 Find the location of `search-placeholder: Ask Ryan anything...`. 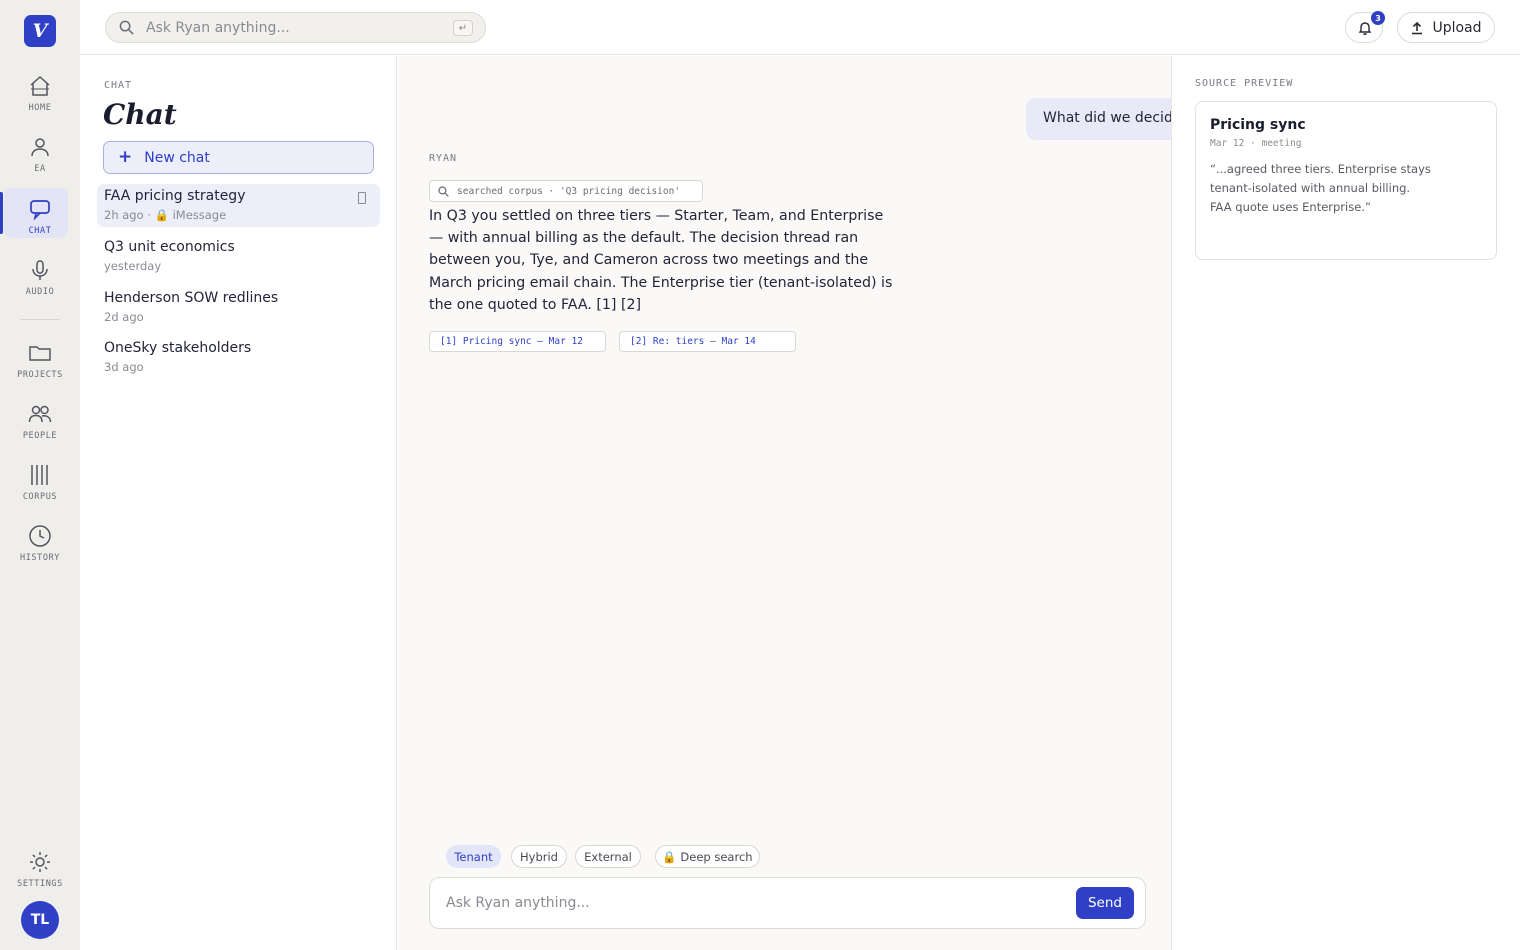

search-placeholder: Ask Ryan anything... is located at coordinates (218, 28).